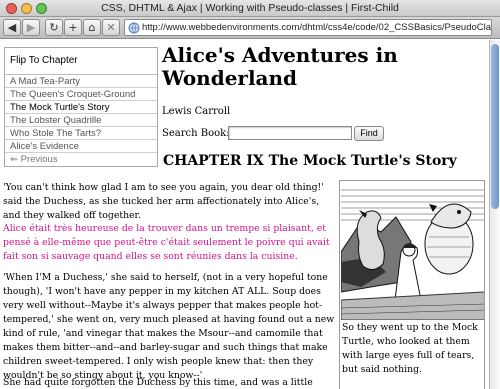 The width and height of the screenshot is (500, 389). I want to click on reload-button: ↻, so click(54, 27).